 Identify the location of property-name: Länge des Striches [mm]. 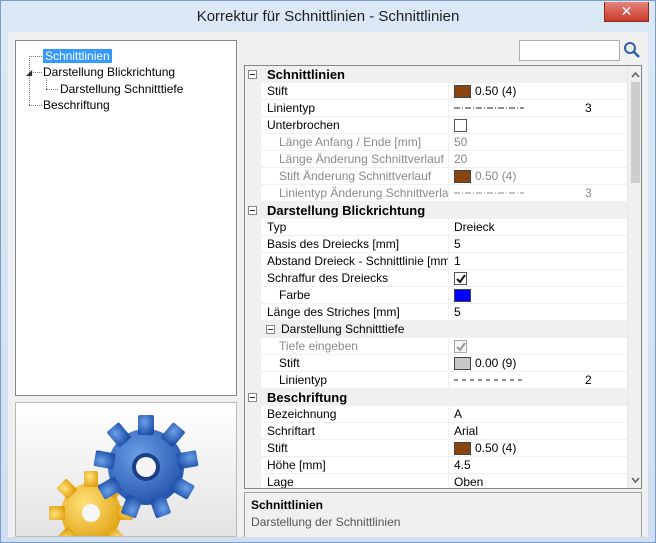
(355, 312).